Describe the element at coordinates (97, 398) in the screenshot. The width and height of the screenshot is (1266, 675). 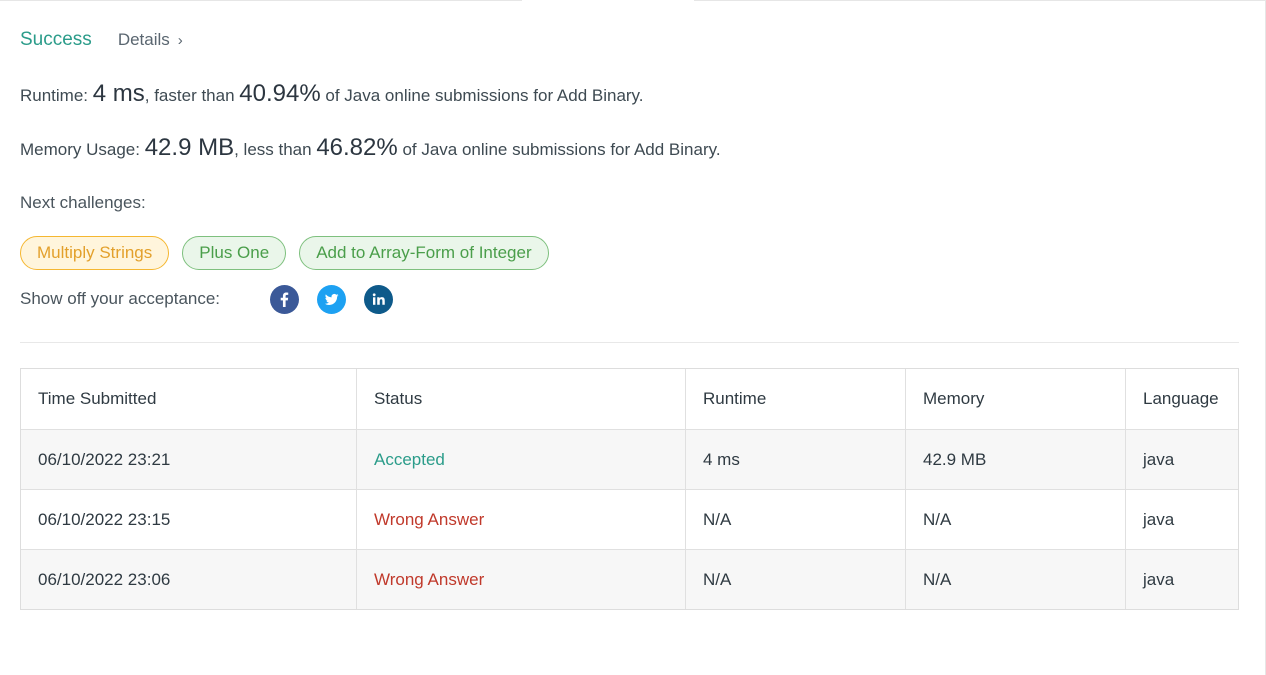
I see `column-header-time: Time Submitted` at that location.